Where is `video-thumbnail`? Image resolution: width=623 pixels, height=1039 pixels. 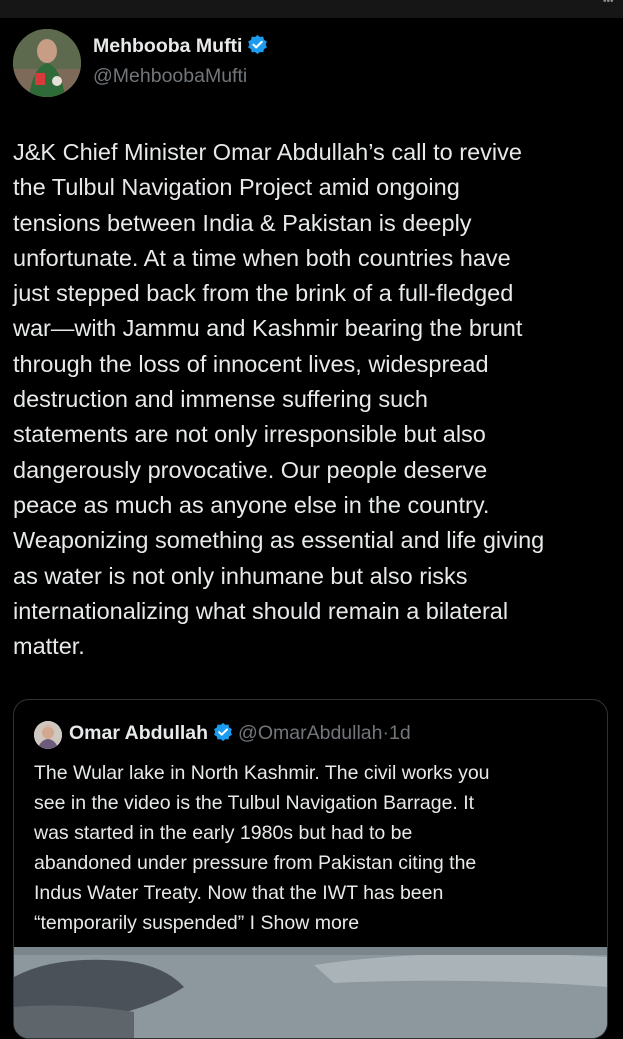 video-thumbnail is located at coordinates (310, 992).